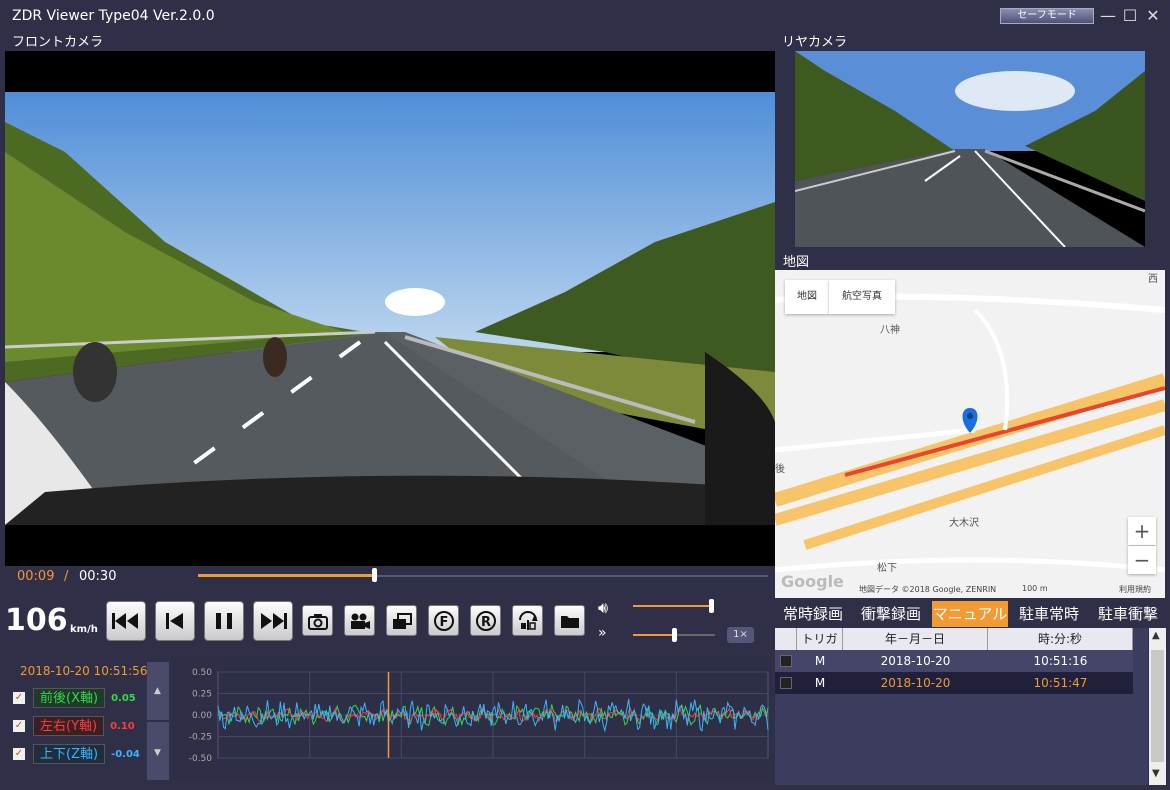  I want to click on video-camera-icon, so click(360, 621).